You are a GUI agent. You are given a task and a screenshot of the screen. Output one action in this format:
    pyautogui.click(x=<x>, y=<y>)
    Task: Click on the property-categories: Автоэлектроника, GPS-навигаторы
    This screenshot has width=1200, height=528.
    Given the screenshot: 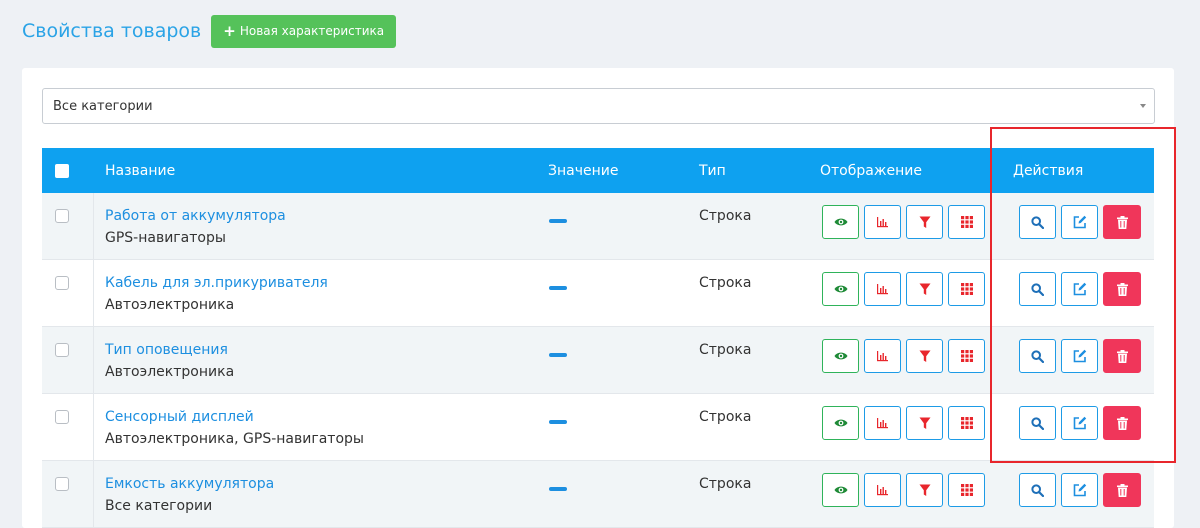 What is the action you would take?
    pyautogui.click(x=234, y=439)
    